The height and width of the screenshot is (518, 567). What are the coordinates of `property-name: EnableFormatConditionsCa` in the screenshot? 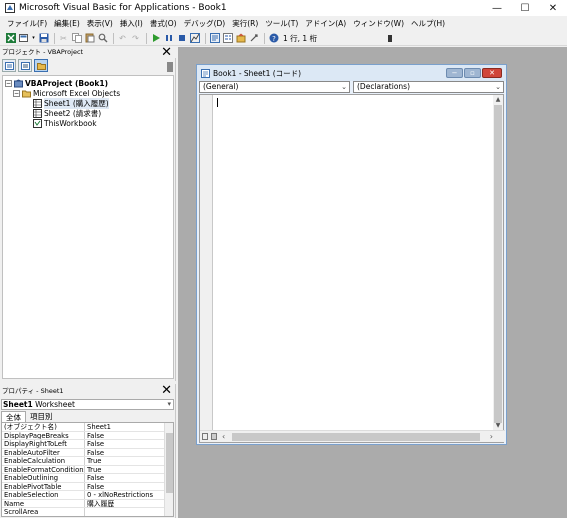 It's located at (44, 469).